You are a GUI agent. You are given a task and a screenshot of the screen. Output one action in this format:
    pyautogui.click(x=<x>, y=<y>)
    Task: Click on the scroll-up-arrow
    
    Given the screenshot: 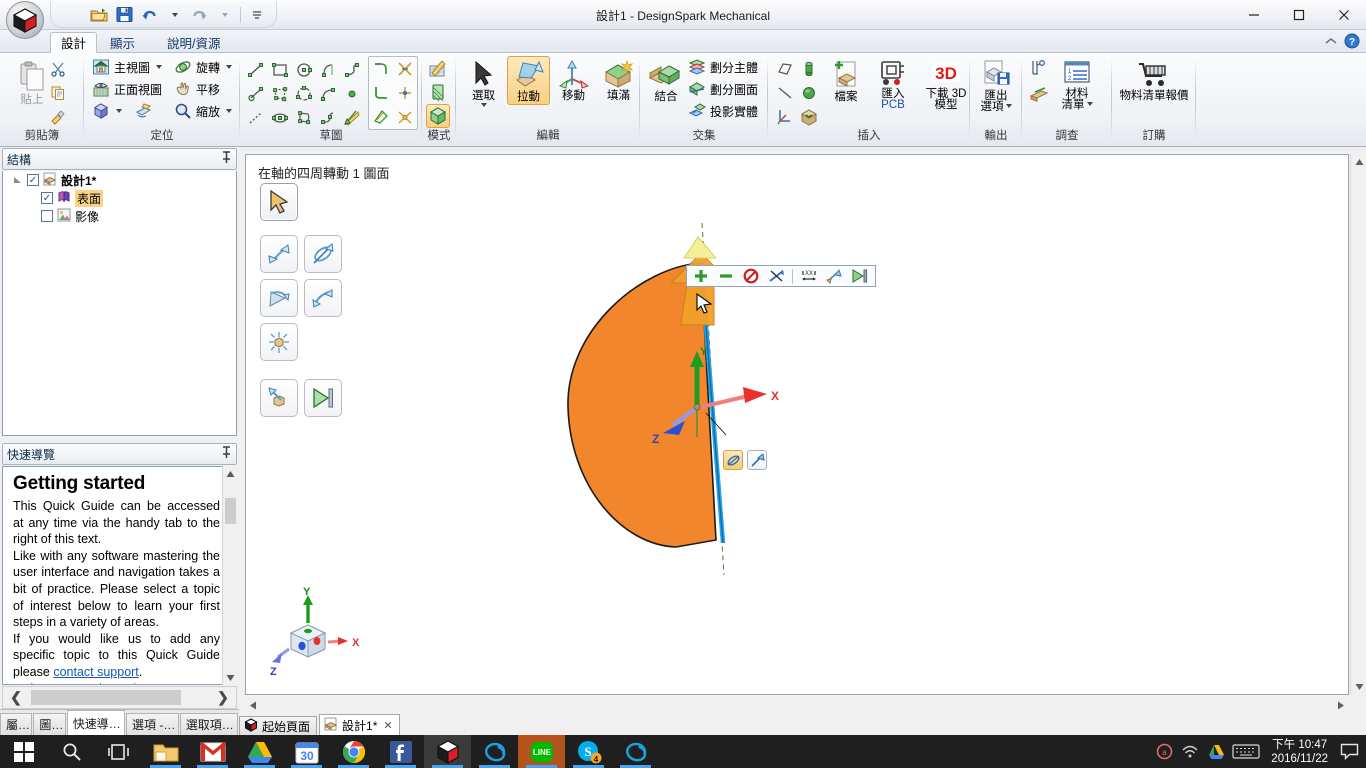 What is the action you would take?
    pyautogui.click(x=230, y=473)
    